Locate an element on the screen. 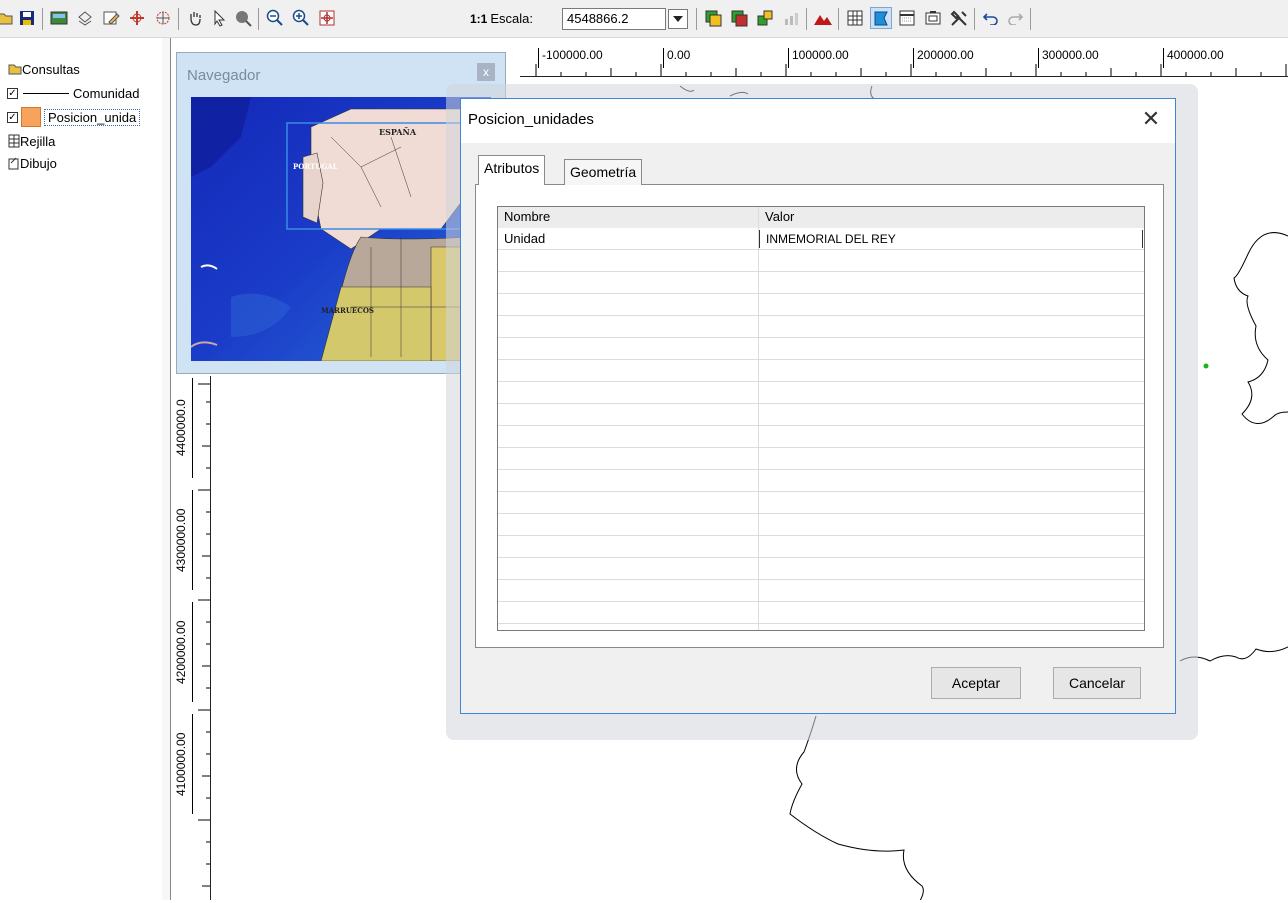 The width and height of the screenshot is (1288, 903). legend-item-consultas: Consultas is located at coordinates (44, 69).